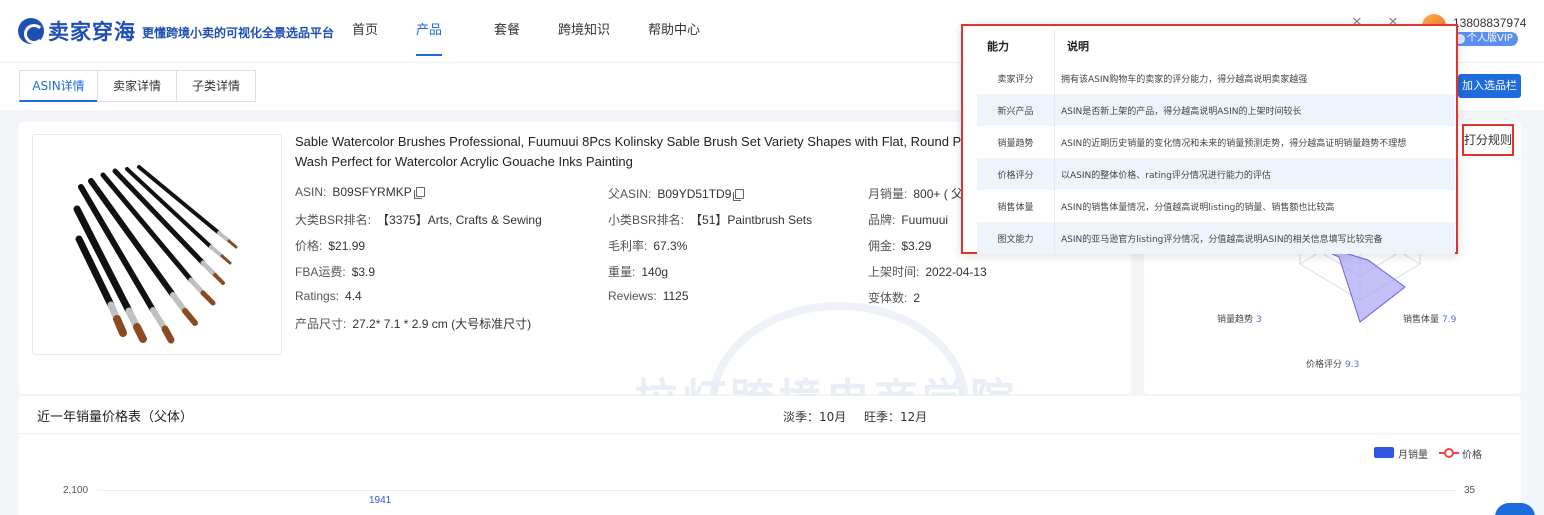 Image resolution: width=1544 pixels, height=515 pixels. Describe the element at coordinates (770, 433) in the screenshot. I see `divider` at that location.